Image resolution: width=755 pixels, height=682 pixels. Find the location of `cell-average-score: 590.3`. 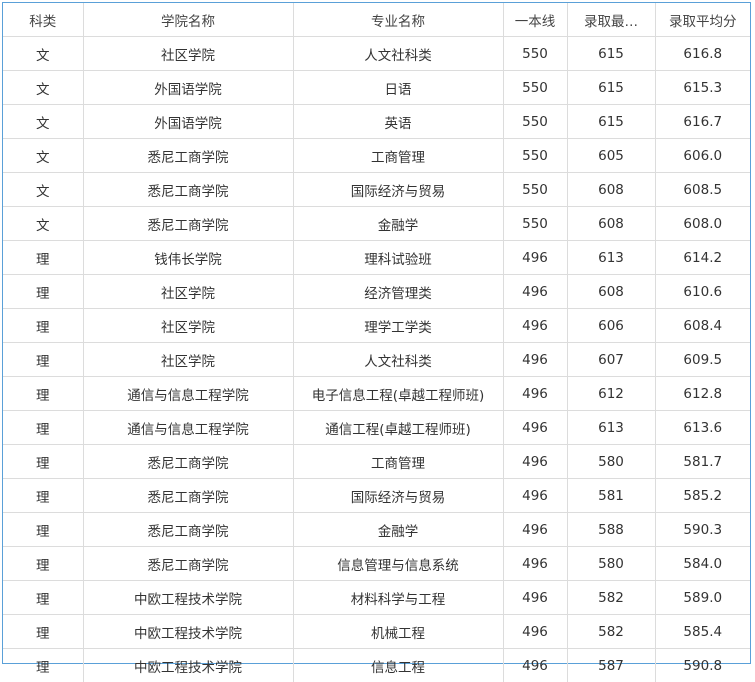

cell-average-score: 590.3 is located at coordinates (702, 530).